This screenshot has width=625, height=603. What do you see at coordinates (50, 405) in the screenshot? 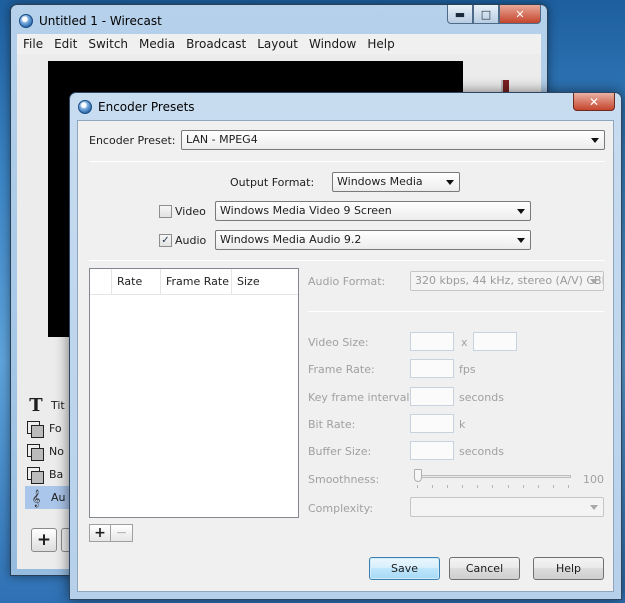
I see `shot-item-title: T Tit` at bounding box center [50, 405].